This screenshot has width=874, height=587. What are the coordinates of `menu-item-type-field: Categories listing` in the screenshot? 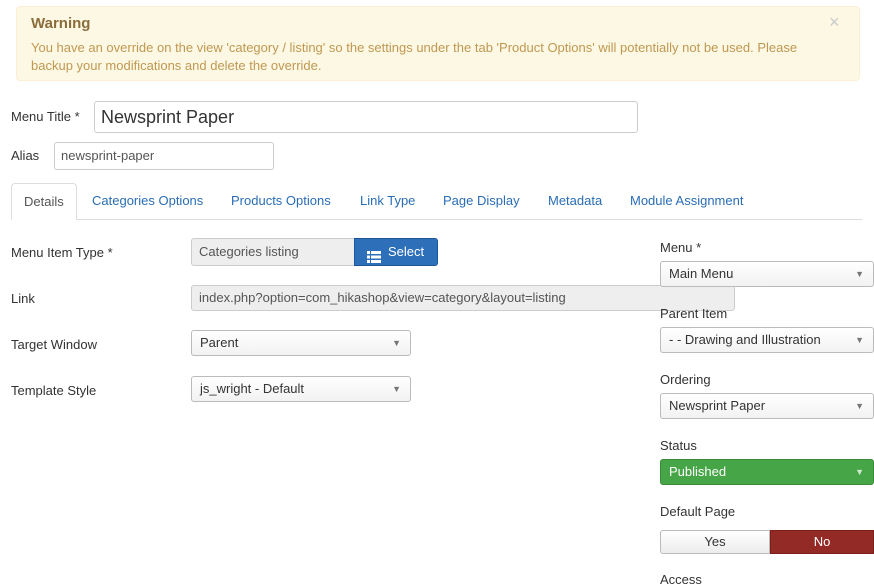 It's located at (273, 252).